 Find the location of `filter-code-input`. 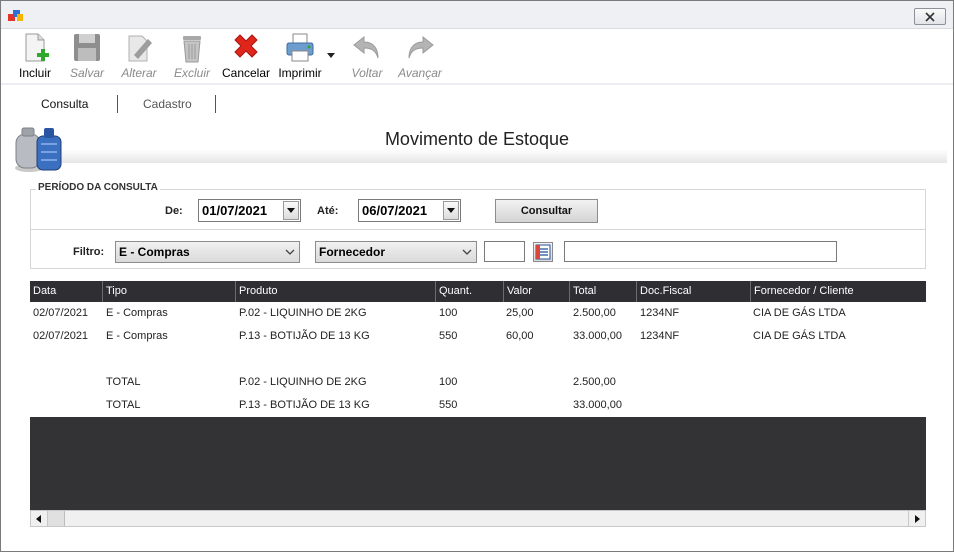

filter-code-input is located at coordinates (504, 251).